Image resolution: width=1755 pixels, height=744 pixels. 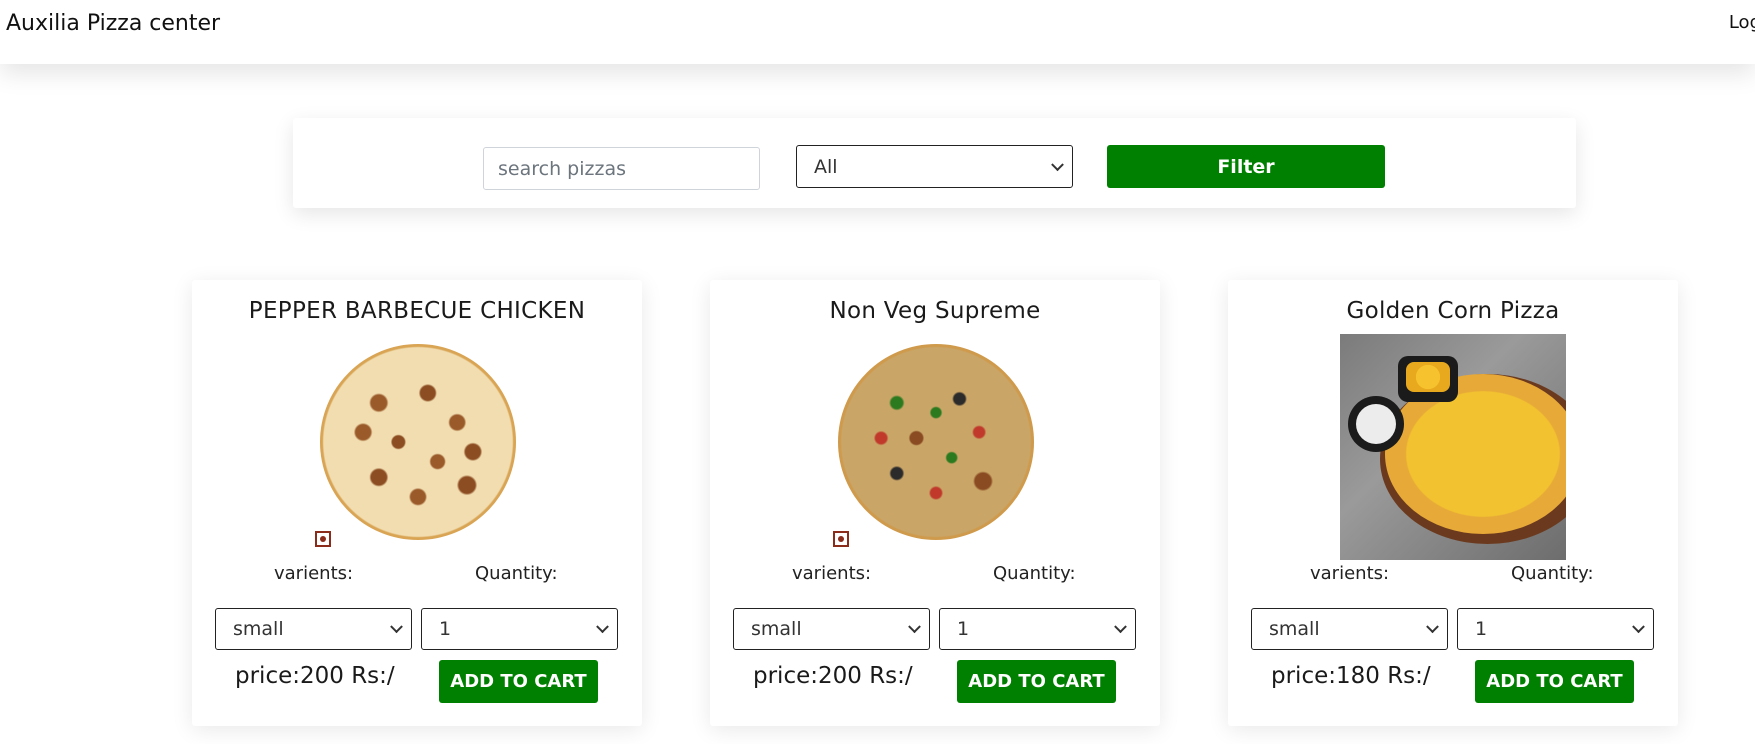 I want to click on pizza-name: PEPPER BARBECUE CHICKEN, so click(x=417, y=311).